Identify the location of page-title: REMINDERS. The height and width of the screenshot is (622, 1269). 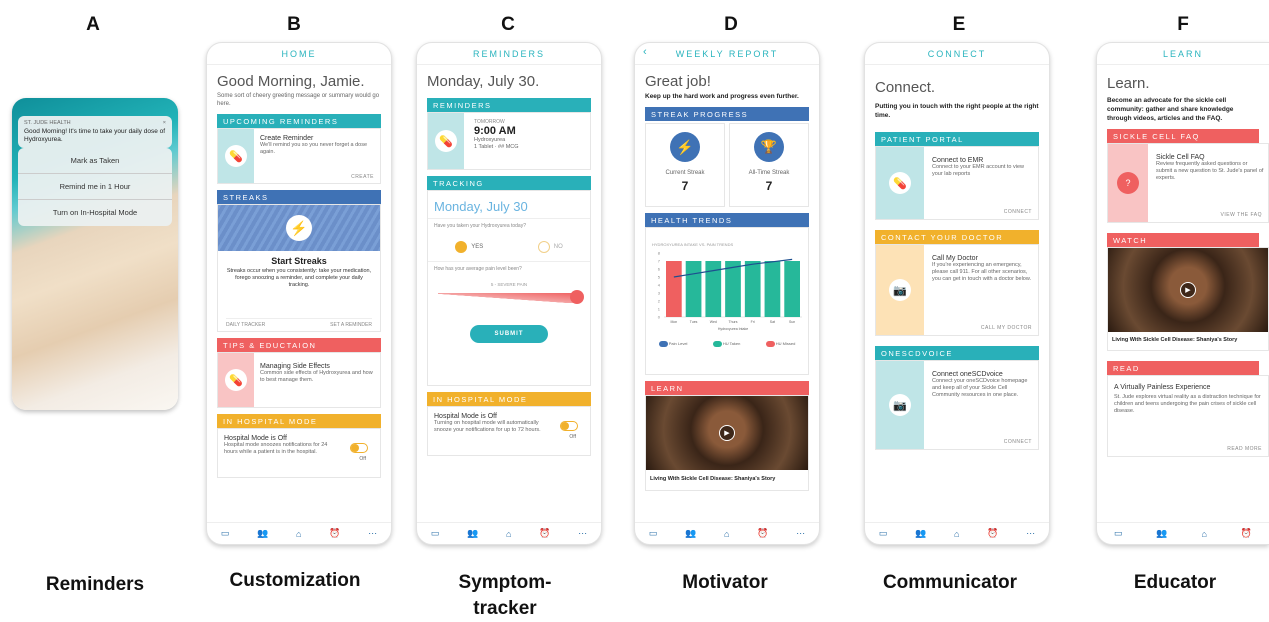
(509, 54).